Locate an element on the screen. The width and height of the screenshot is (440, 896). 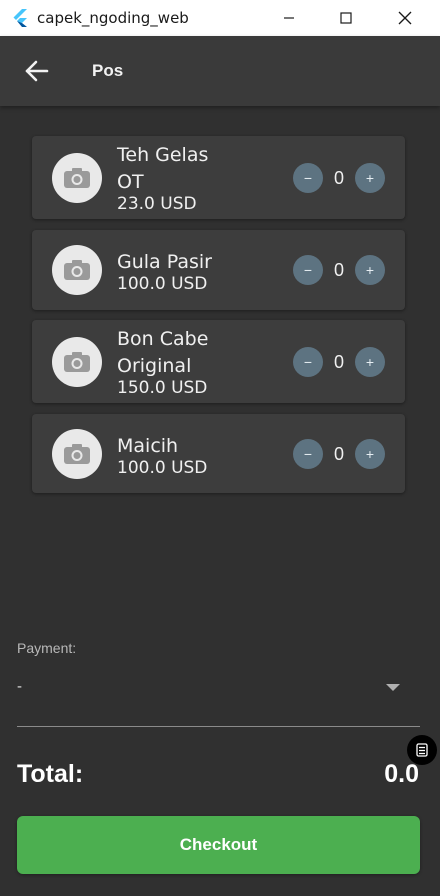
product-name: Gula Pasir is located at coordinates (164, 262).